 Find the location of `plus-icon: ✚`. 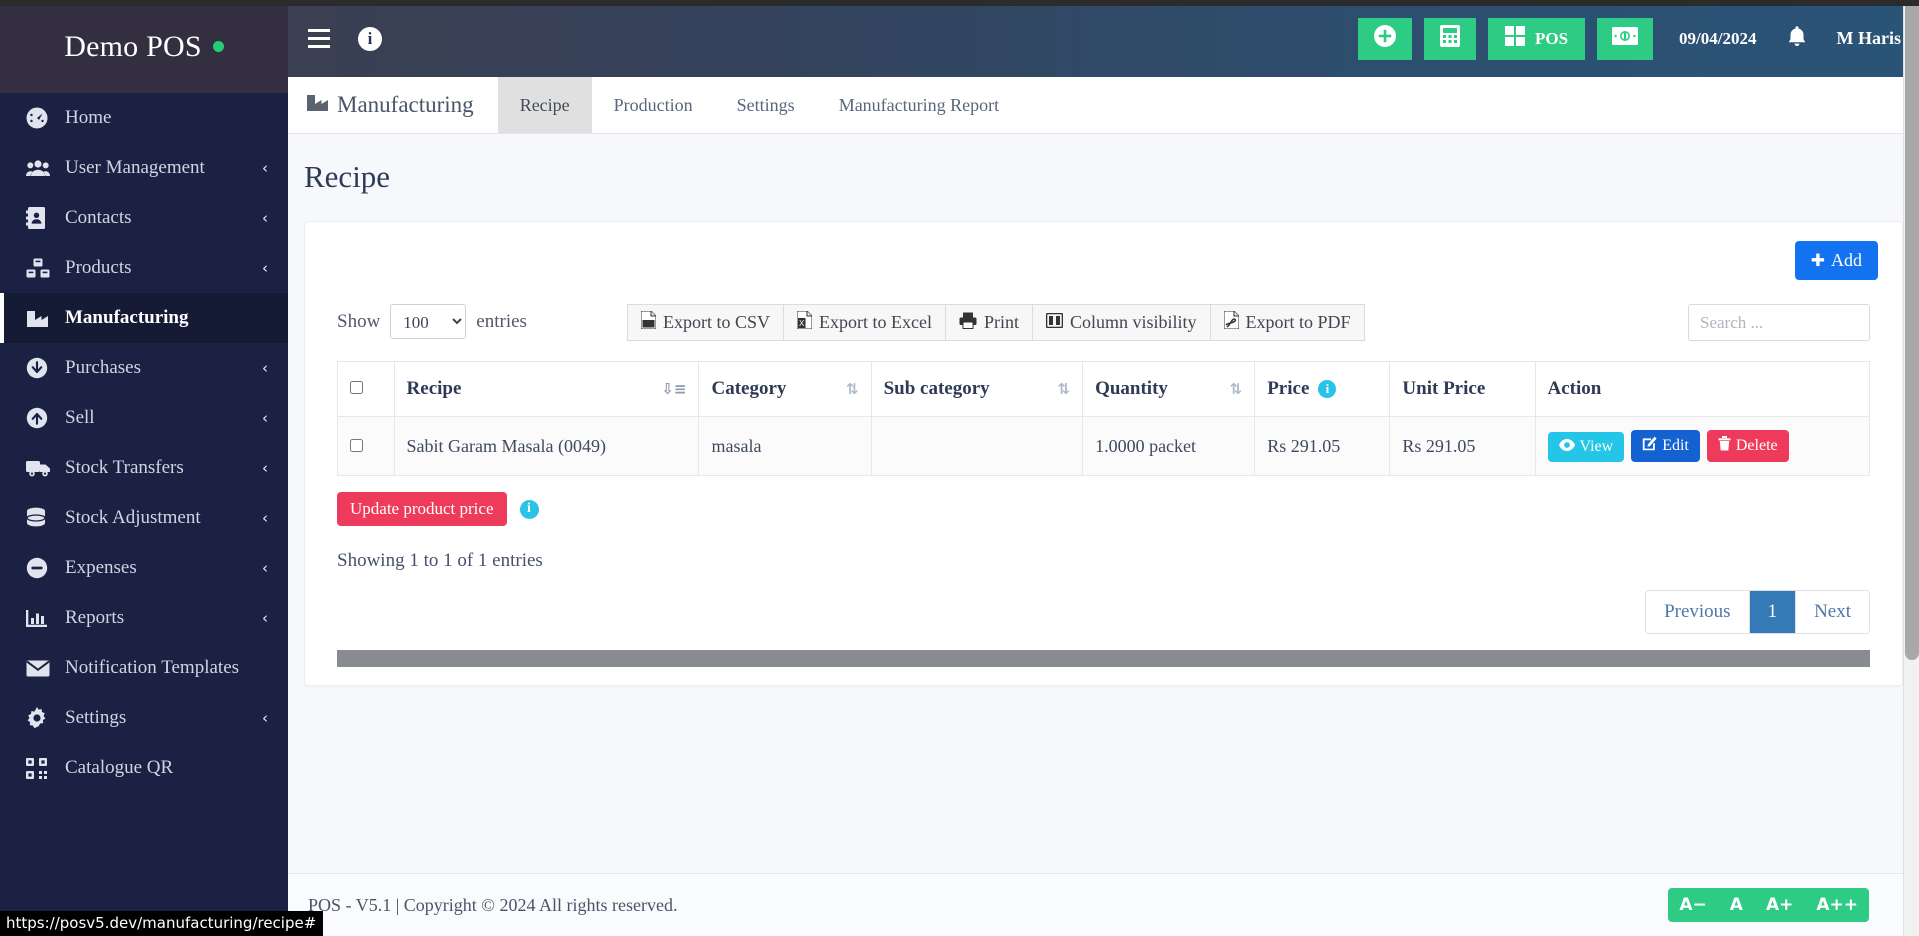

plus-icon: ✚ is located at coordinates (1817, 260).